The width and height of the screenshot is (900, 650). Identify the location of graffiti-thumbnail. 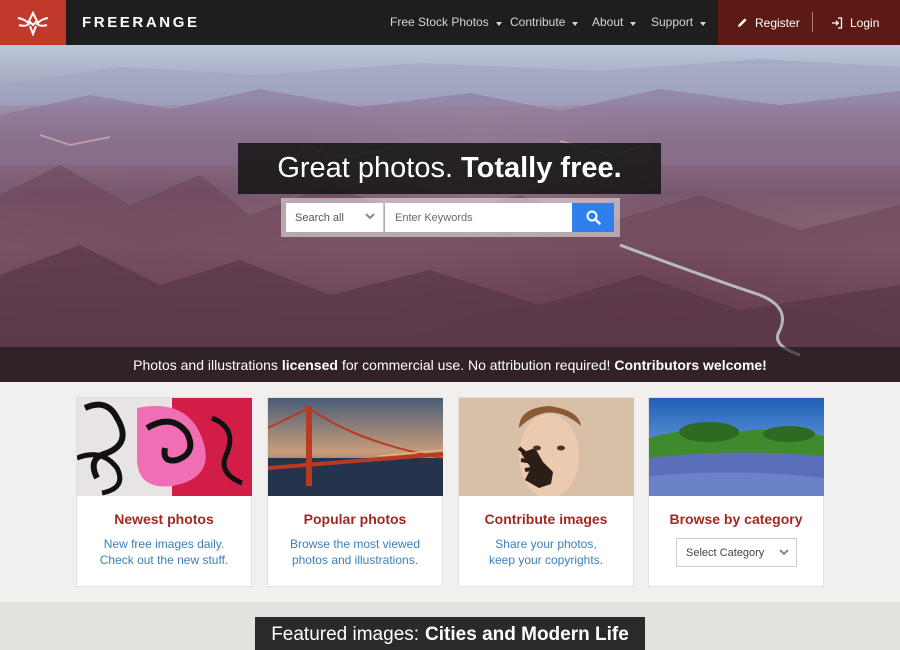
(164, 447).